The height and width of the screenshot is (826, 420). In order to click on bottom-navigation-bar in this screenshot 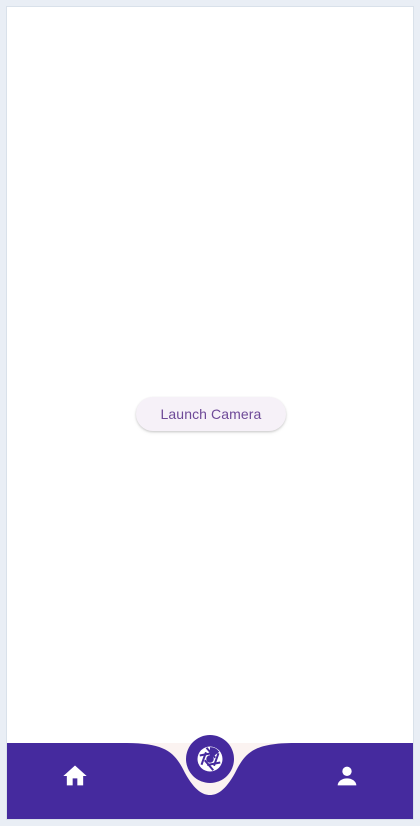, I will do `click(210, 777)`.